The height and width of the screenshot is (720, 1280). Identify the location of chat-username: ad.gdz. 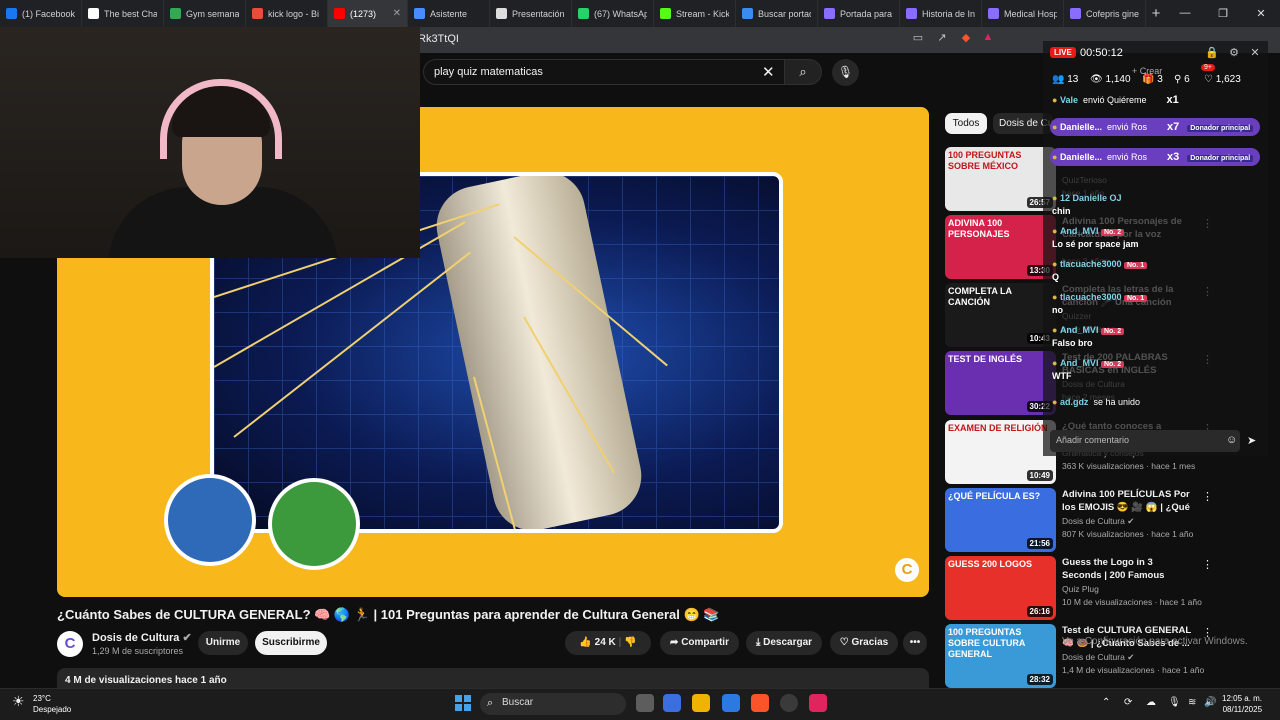
(1074, 402).